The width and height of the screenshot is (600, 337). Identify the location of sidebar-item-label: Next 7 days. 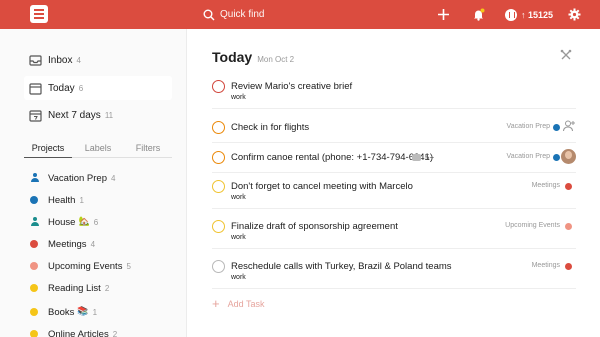
(74, 115).